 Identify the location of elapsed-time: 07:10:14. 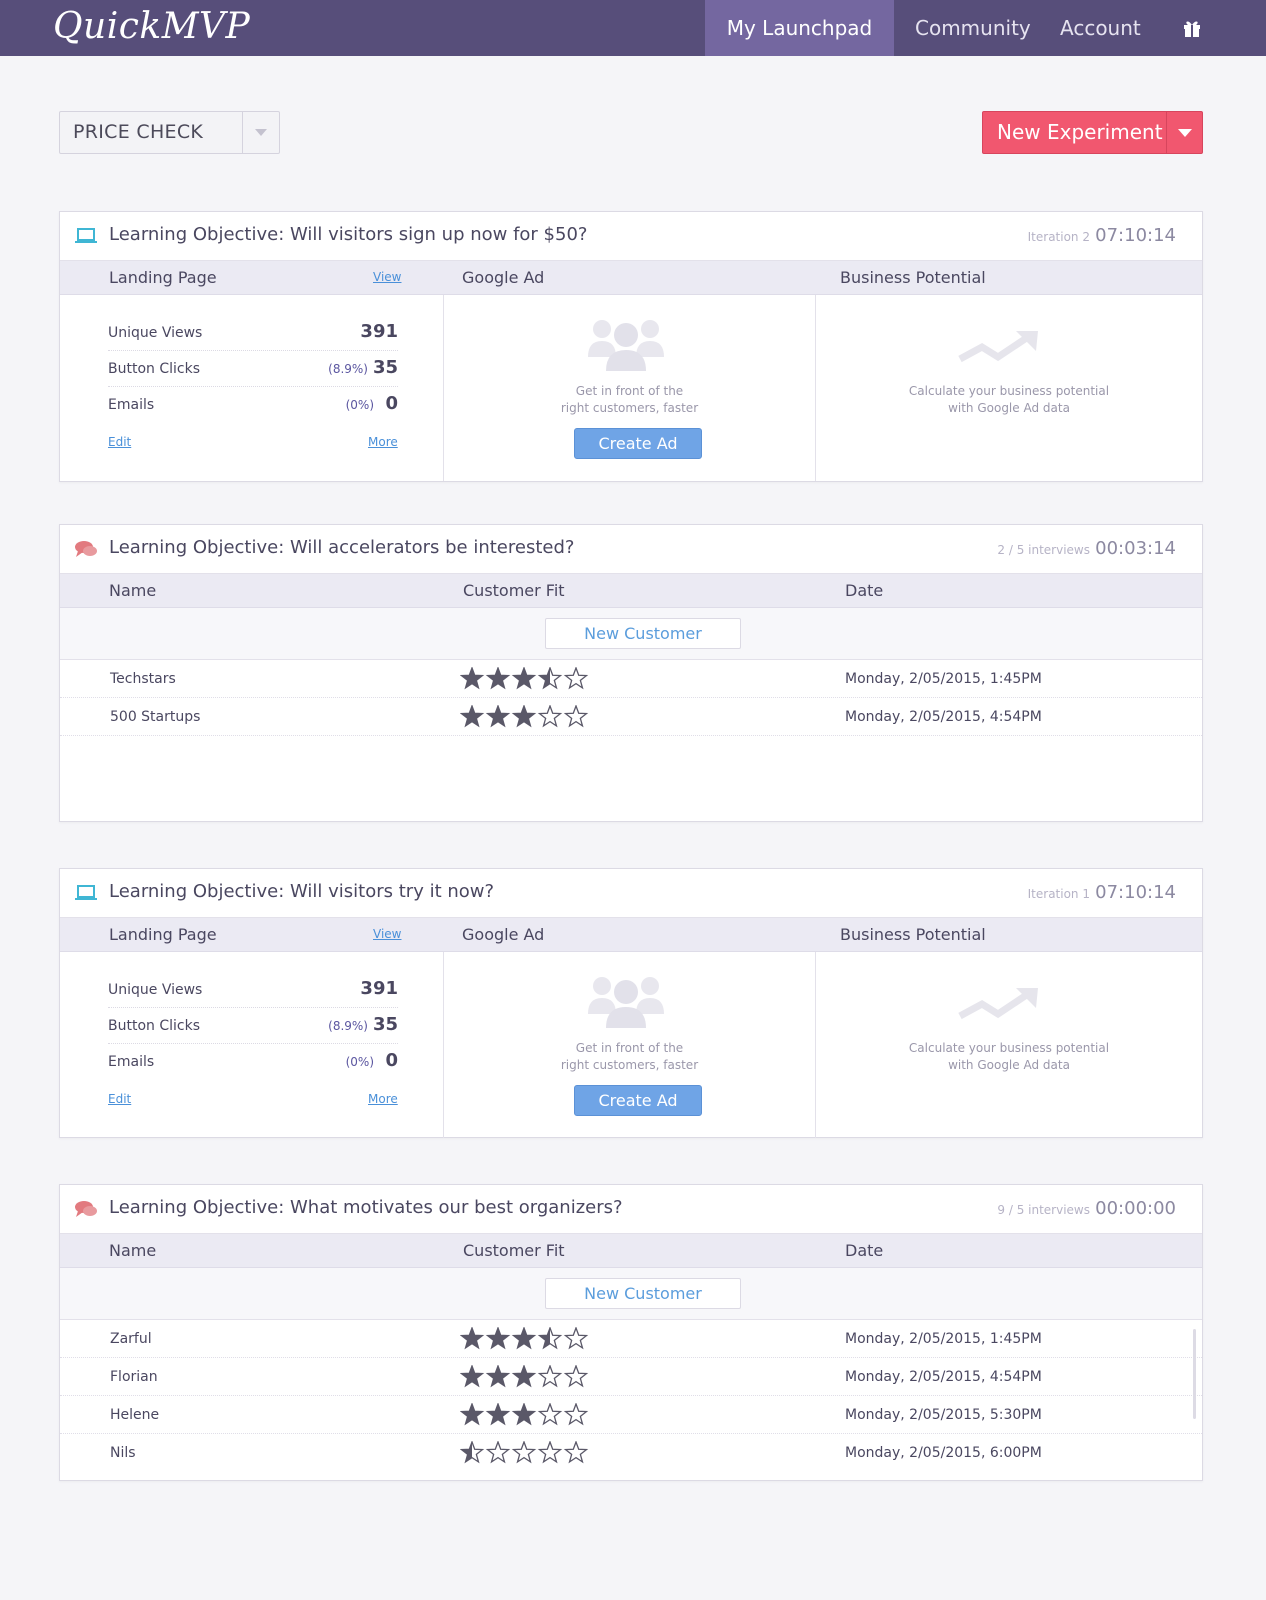
(1135, 892).